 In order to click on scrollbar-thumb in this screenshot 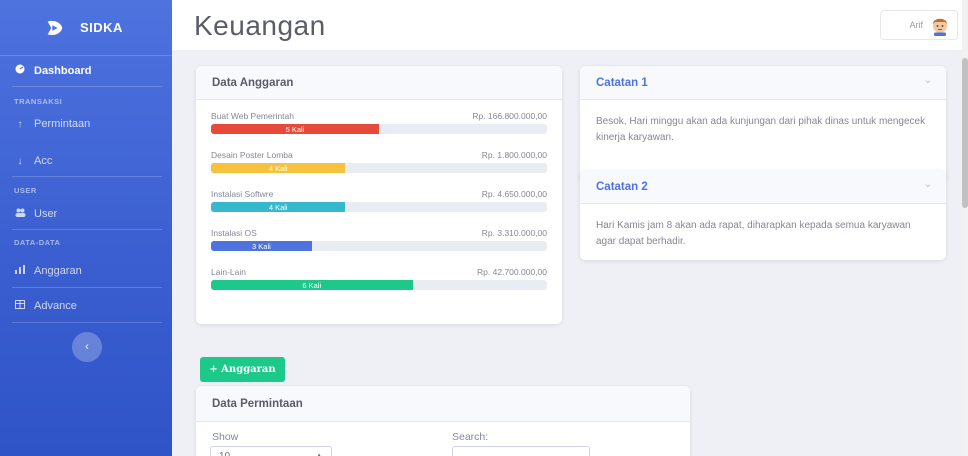, I will do `click(965, 133)`.